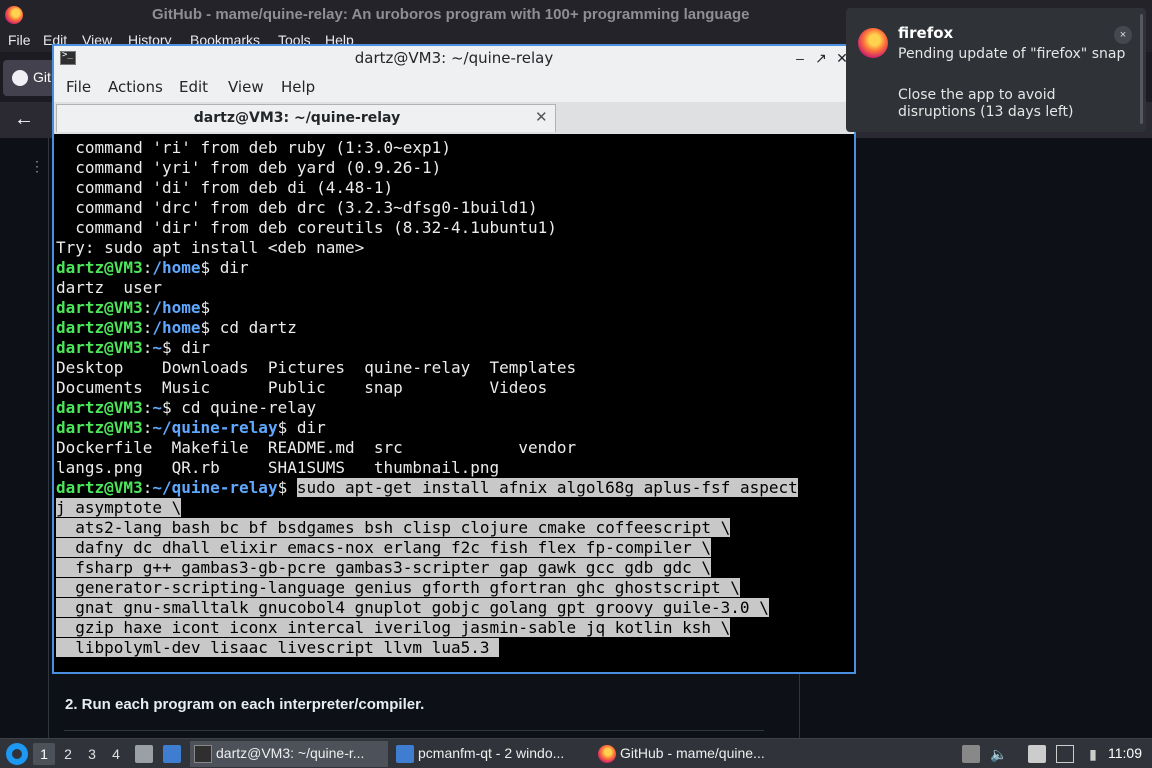 This screenshot has height=768, width=1152. Describe the element at coordinates (926, 33) in the screenshot. I see `notification-app-name: firefox` at that location.